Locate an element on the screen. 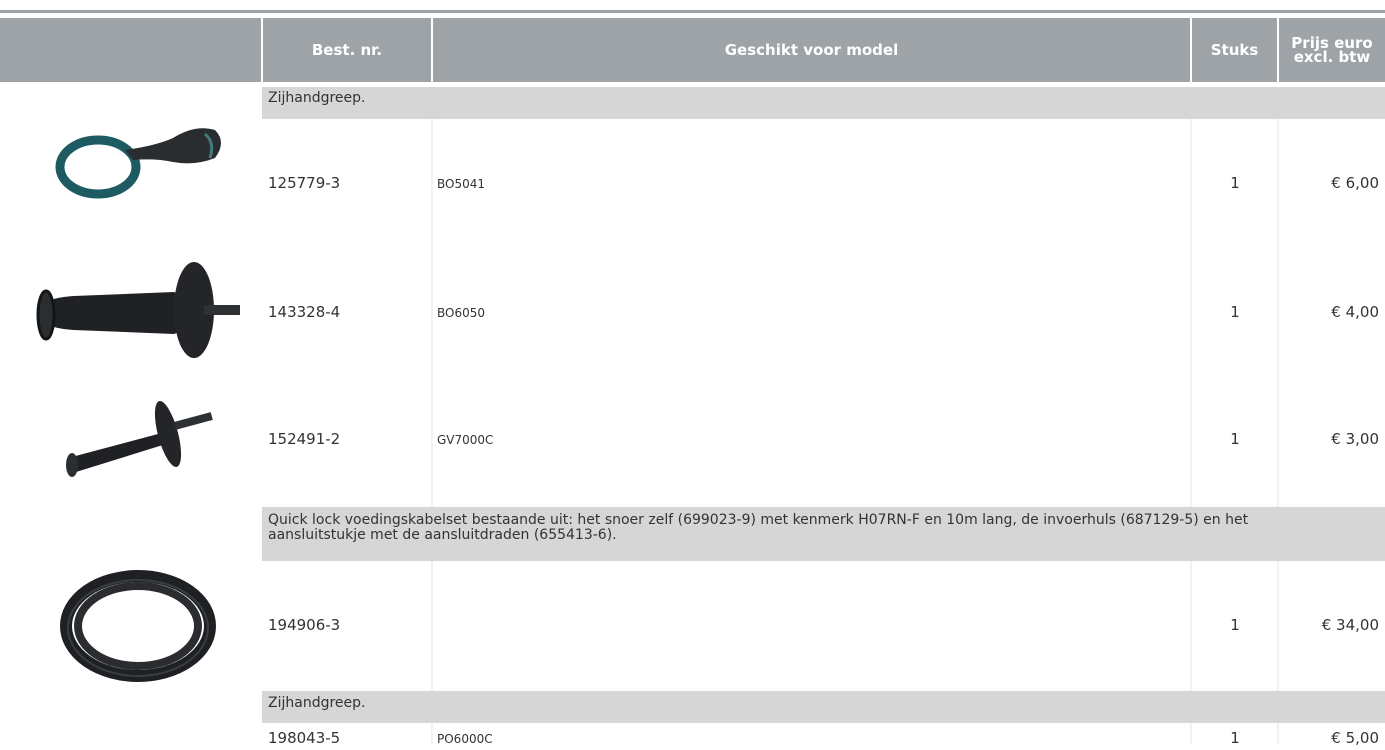 This screenshot has width=1385, height=750. side-handle-small-icon is located at coordinates (142, 446).